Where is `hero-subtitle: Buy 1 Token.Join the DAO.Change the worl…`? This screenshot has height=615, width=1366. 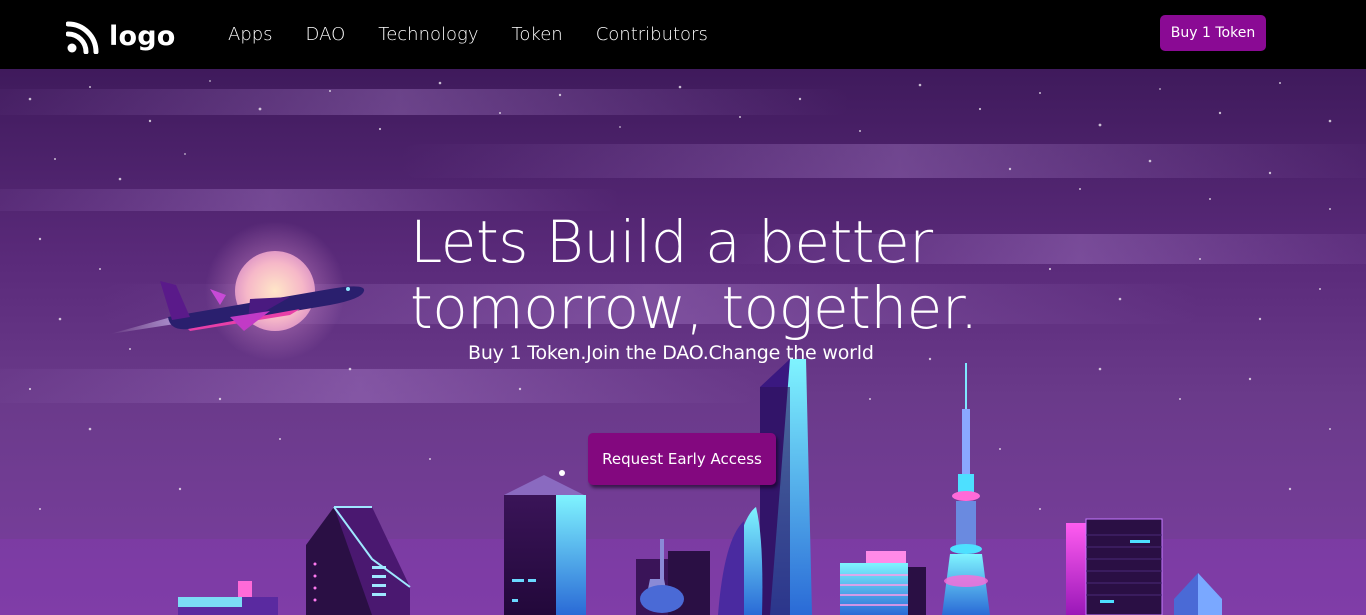
hero-subtitle: Buy 1 Token.Join the DAO.Change the worl… is located at coordinates (671, 353).